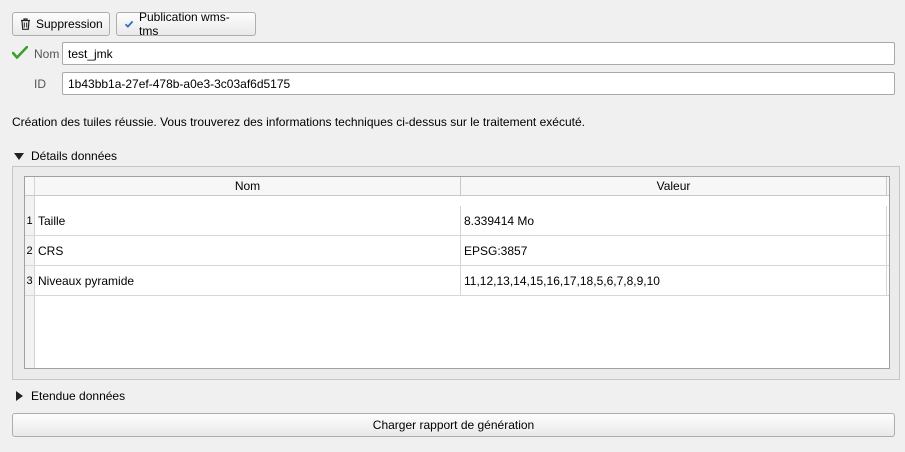 Image resolution: width=905 pixels, height=452 pixels. What do you see at coordinates (248, 280) in the screenshot?
I see `cell-name: Niveaux pyramide` at bounding box center [248, 280].